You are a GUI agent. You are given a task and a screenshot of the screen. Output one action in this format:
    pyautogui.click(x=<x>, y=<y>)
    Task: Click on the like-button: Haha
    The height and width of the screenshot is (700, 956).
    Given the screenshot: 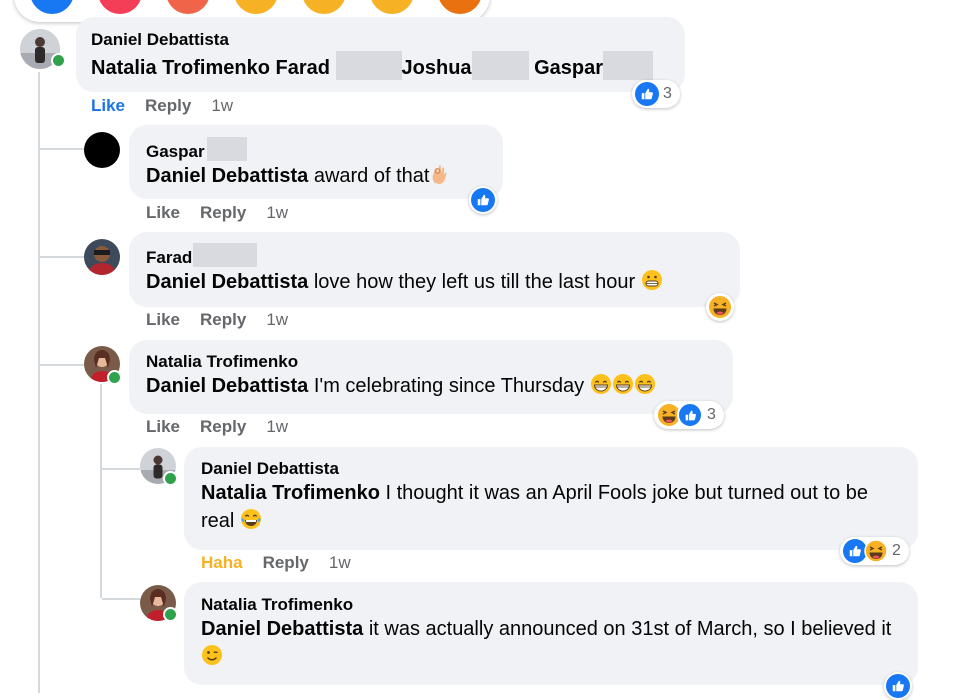 What is the action you would take?
    pyautogui.click(x=222, y=562)
    